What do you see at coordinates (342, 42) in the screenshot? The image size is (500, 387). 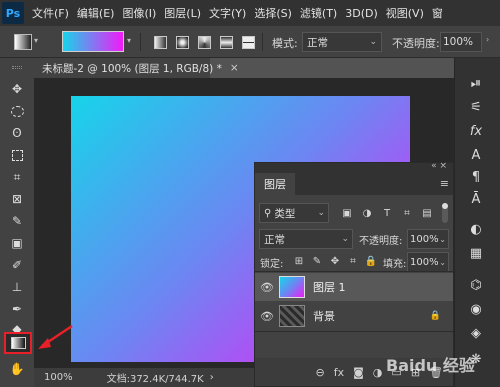 I see `mode-select: 正常 ⌄` at bounding box center [342, 42].